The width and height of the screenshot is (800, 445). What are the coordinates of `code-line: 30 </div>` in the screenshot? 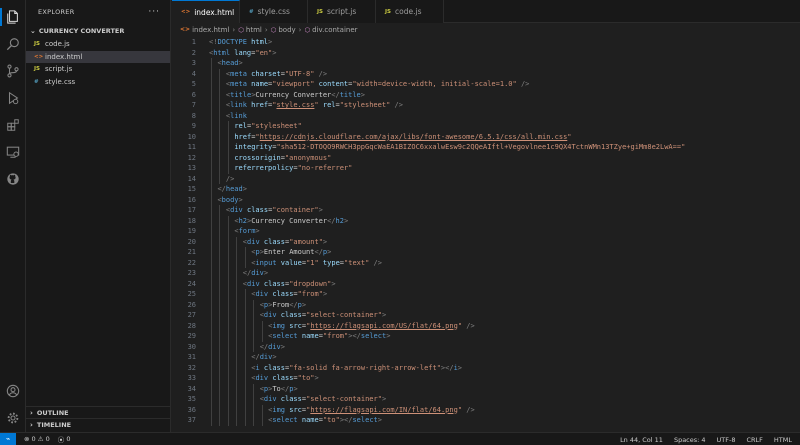 It's located at (486, 347).